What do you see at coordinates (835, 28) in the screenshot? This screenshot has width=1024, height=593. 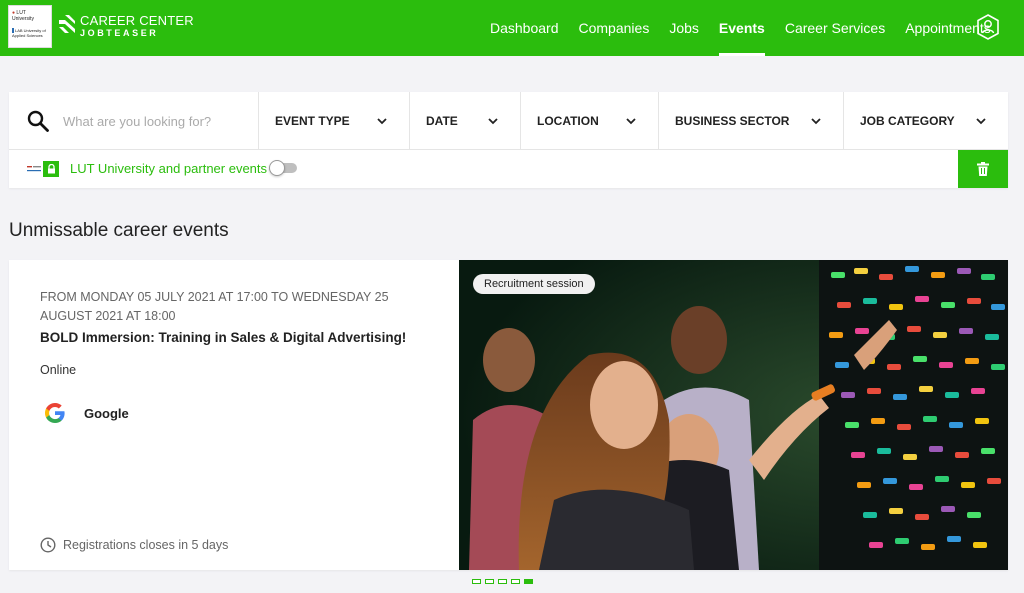 I see `nav-career-services: Career Services` at bounding box center [835, 28].